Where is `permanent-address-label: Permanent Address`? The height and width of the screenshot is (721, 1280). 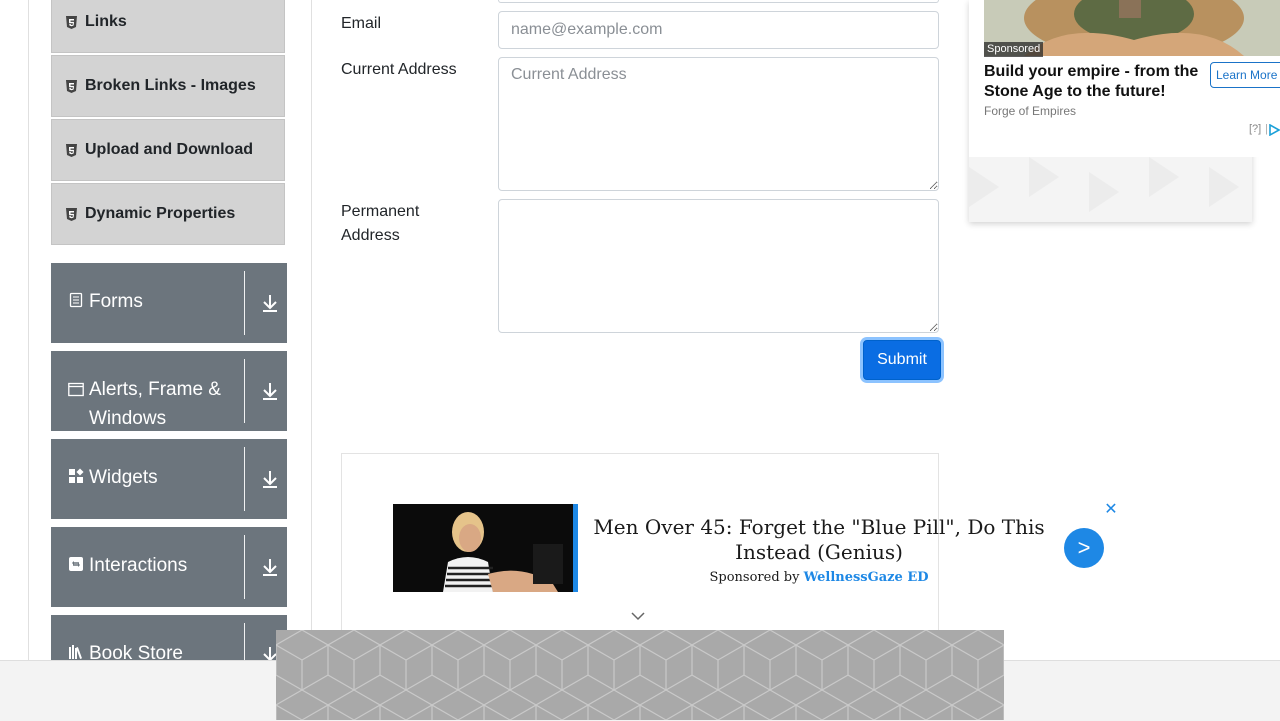 permanent-address-label: Permanent Address is located at coordinates (380, 223).